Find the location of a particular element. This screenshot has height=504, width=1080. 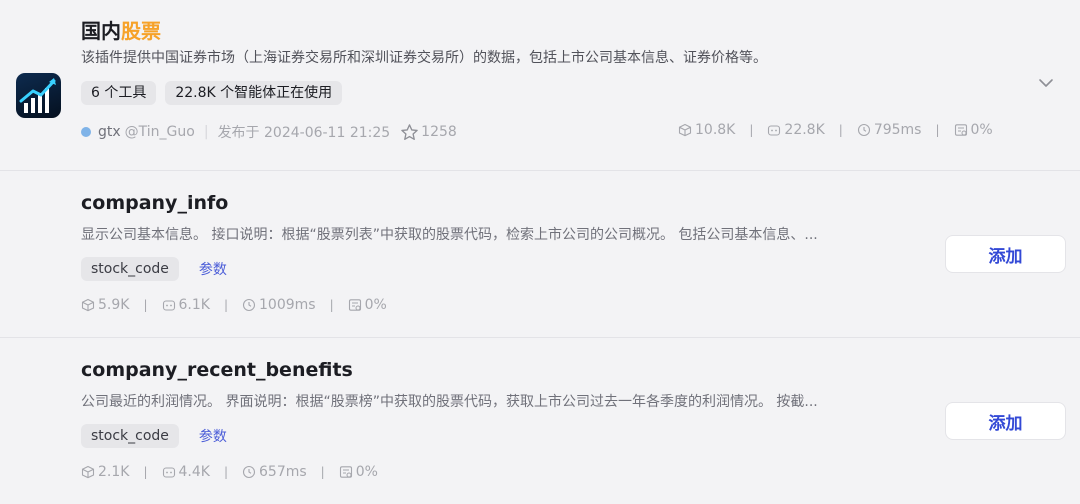

bots-count: 22.8K is located at coordinates (804, 130).